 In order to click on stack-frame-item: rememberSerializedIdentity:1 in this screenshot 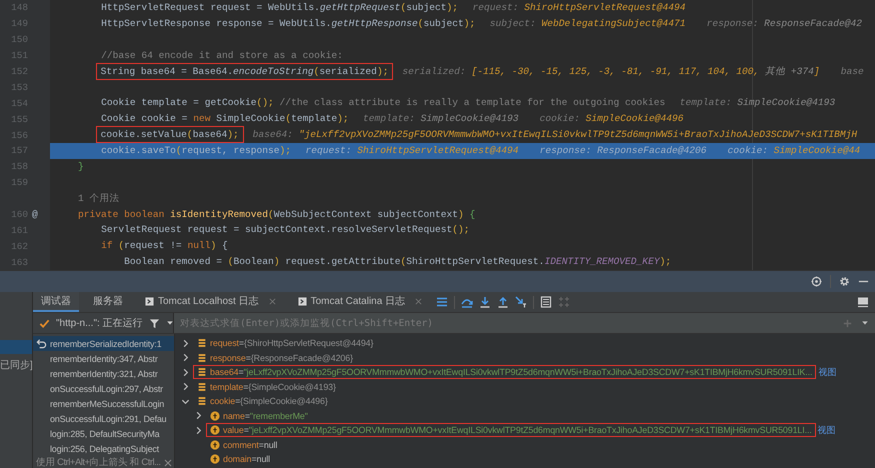, I will do `click(103, 343)`.